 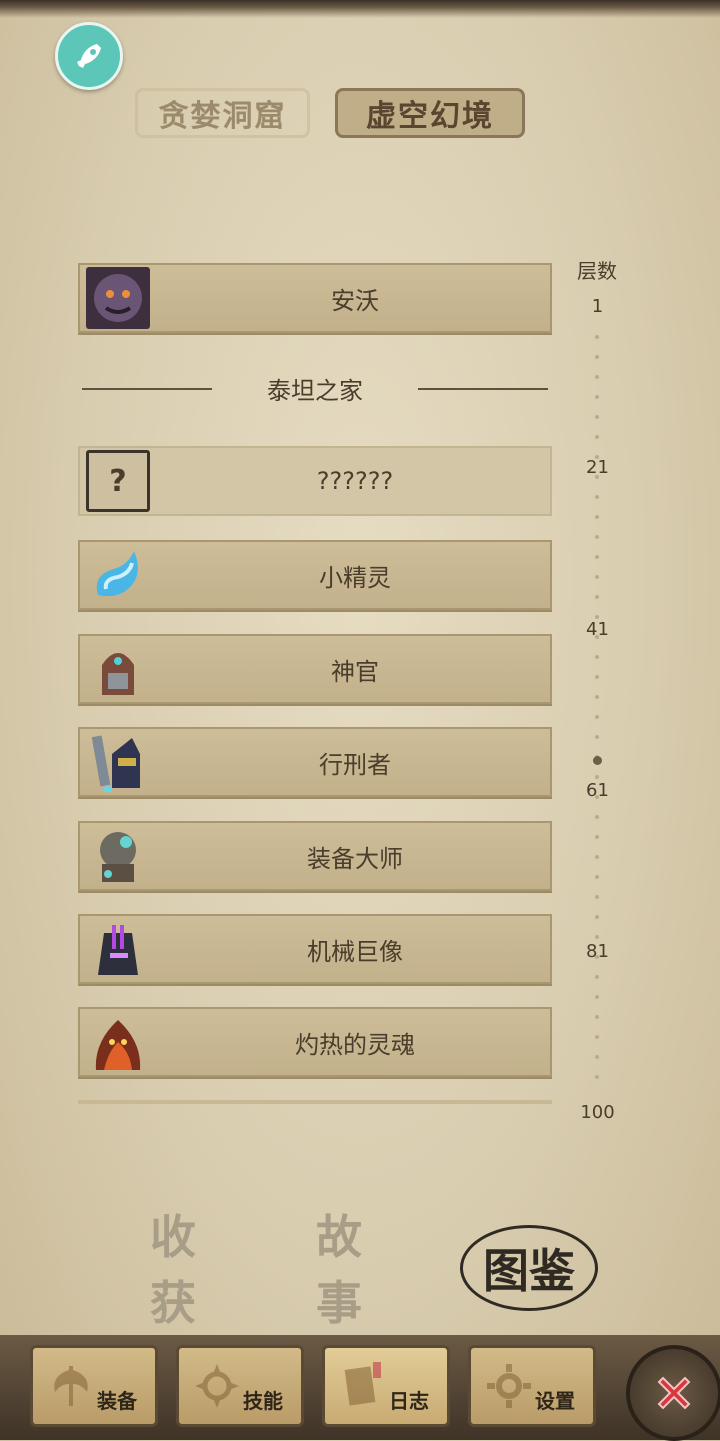 What do you see at coordinates (315, 762) in the screenshot?
I see `monster-entry-executioner: 行刑者` at bounding box center [315, 762].